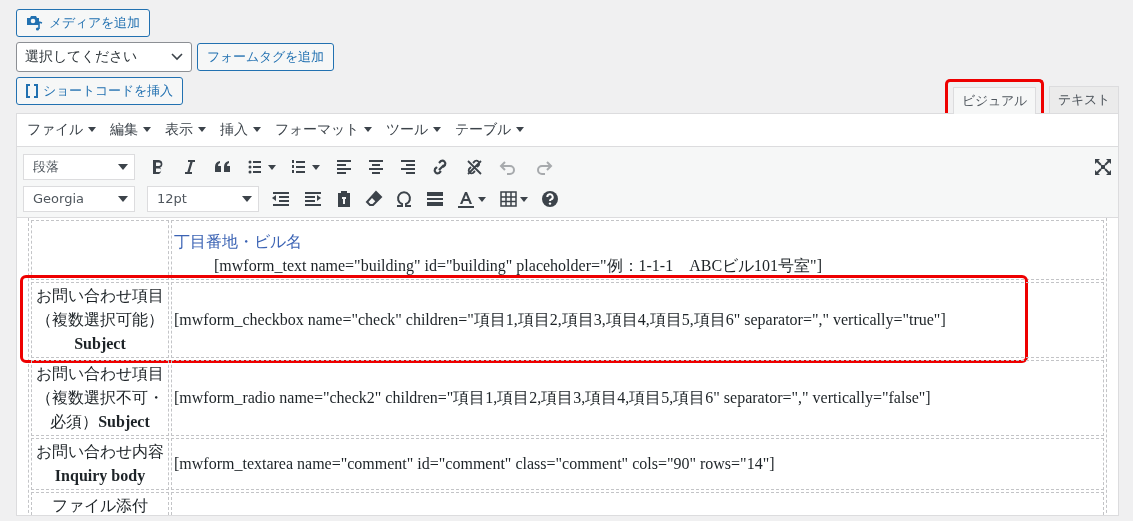  I want to click on editor-tab: テキスト, so click(1084, 99).